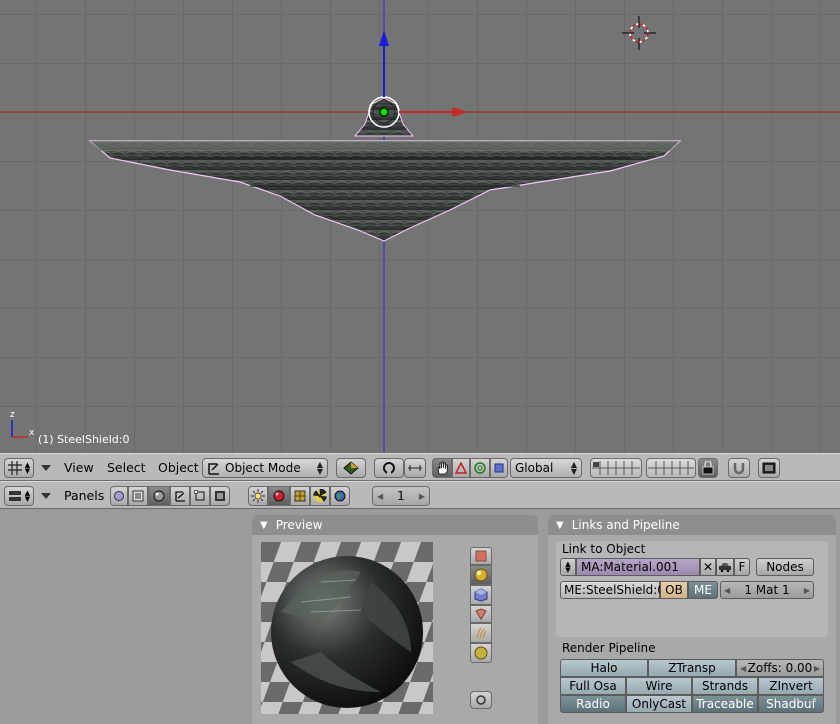 This screenshot has width=840, height=724. I want to click on shadbuf-button: Shadbuf, so click(791, 704).